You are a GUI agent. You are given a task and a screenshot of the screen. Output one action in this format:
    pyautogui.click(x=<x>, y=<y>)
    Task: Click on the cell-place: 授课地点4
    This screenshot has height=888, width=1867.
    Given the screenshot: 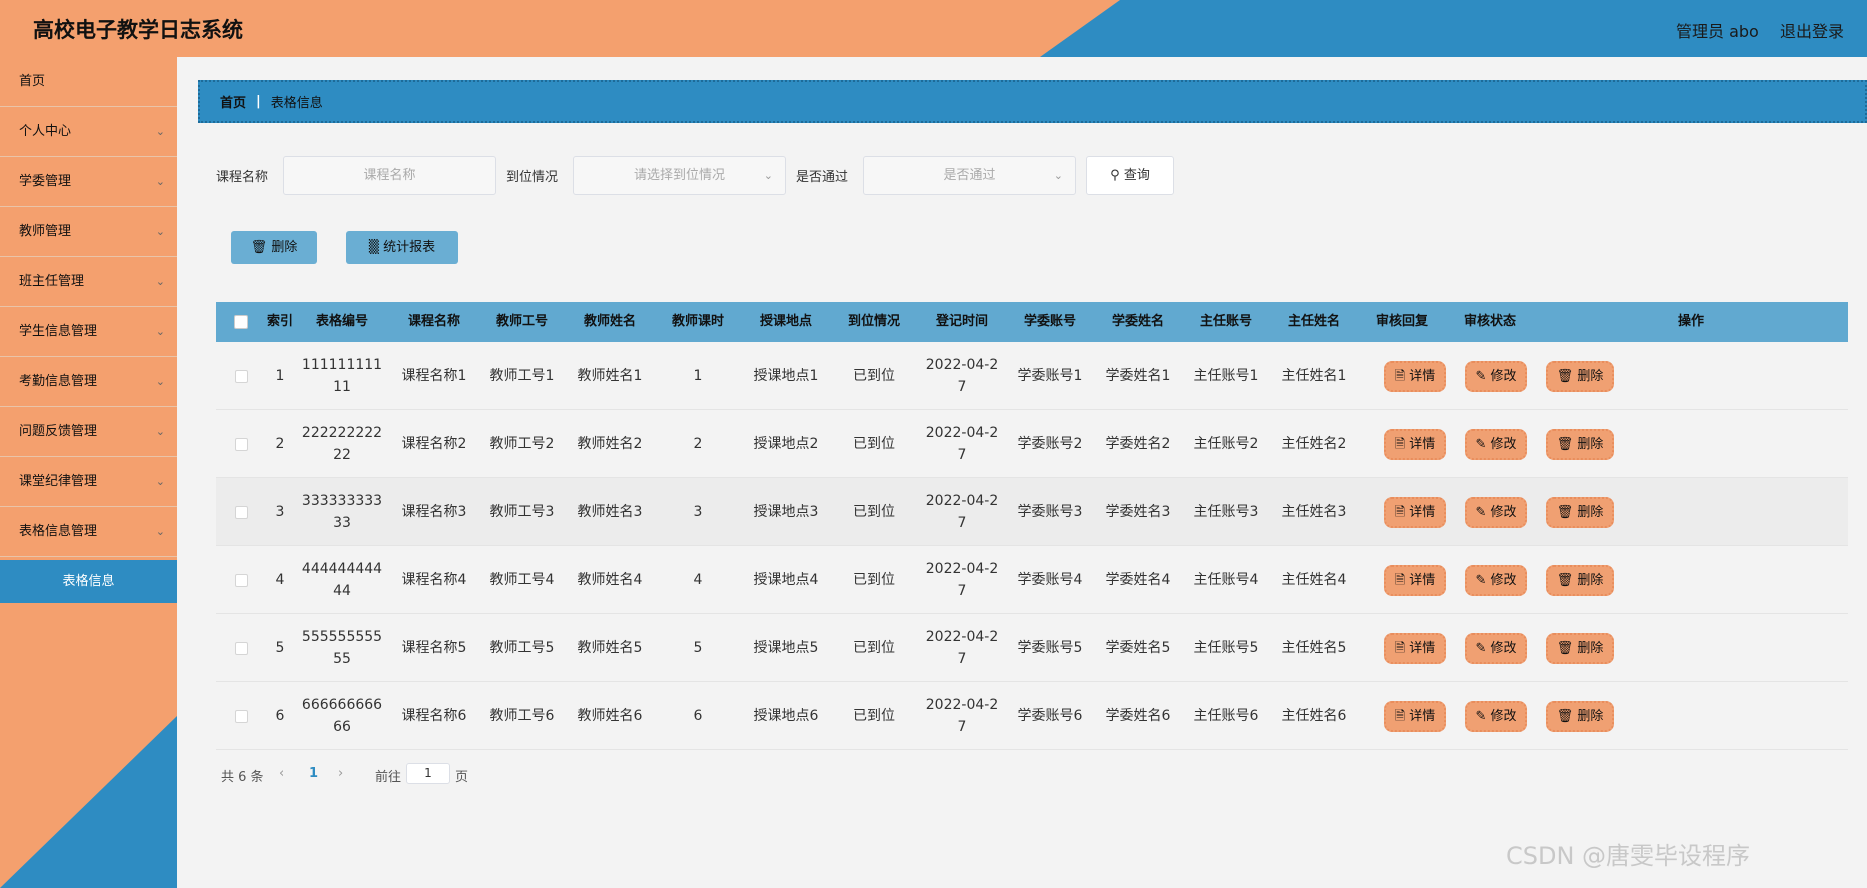 What is the action you would take?
    pyautogui.click(x=786, y=580)
    